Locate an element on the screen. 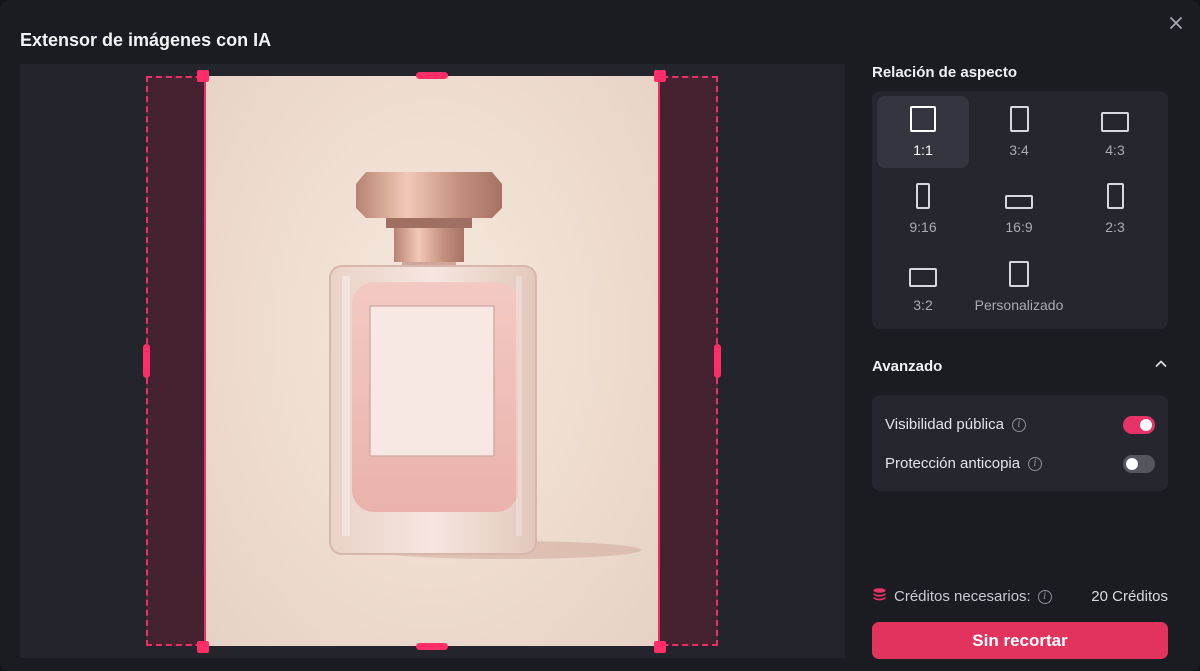 This screenshot has height=671, width=1200. square-ratio-icon is located at coordinates (923, 119).